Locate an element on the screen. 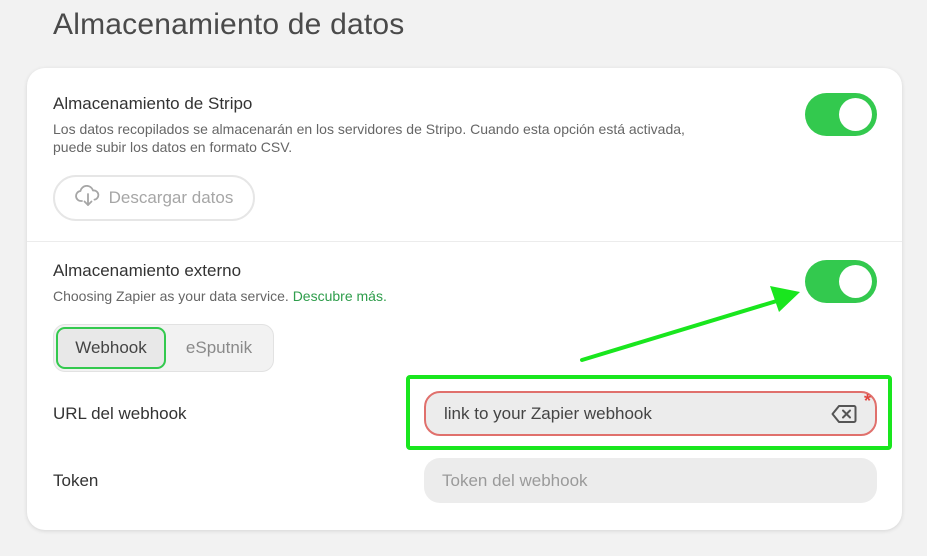 This screenshot has height=556, width=927. external-storage-toggle is located at coordinates (841, 281).